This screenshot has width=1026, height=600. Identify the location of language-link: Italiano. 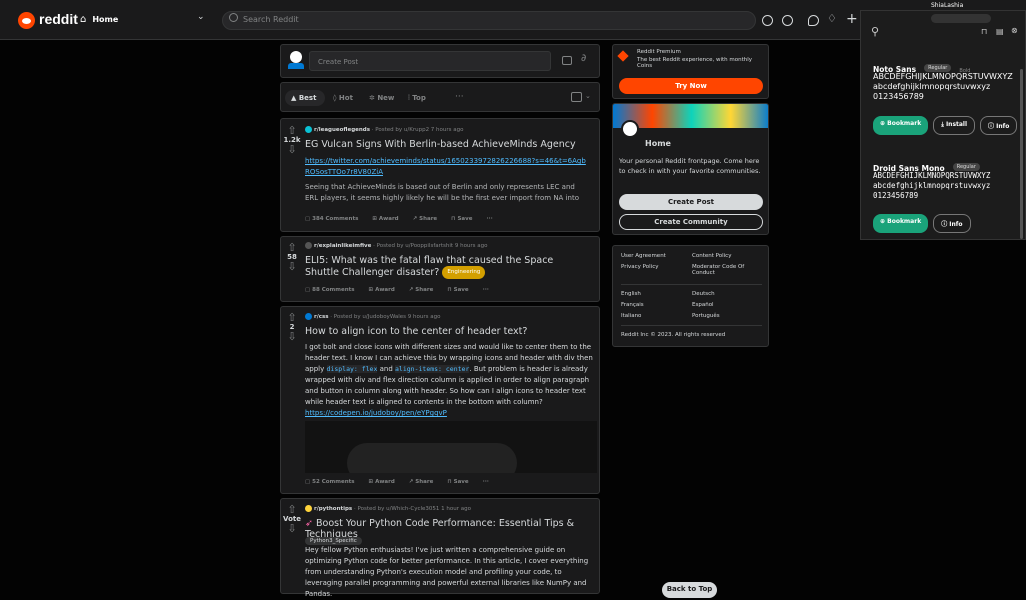
(631, 316).